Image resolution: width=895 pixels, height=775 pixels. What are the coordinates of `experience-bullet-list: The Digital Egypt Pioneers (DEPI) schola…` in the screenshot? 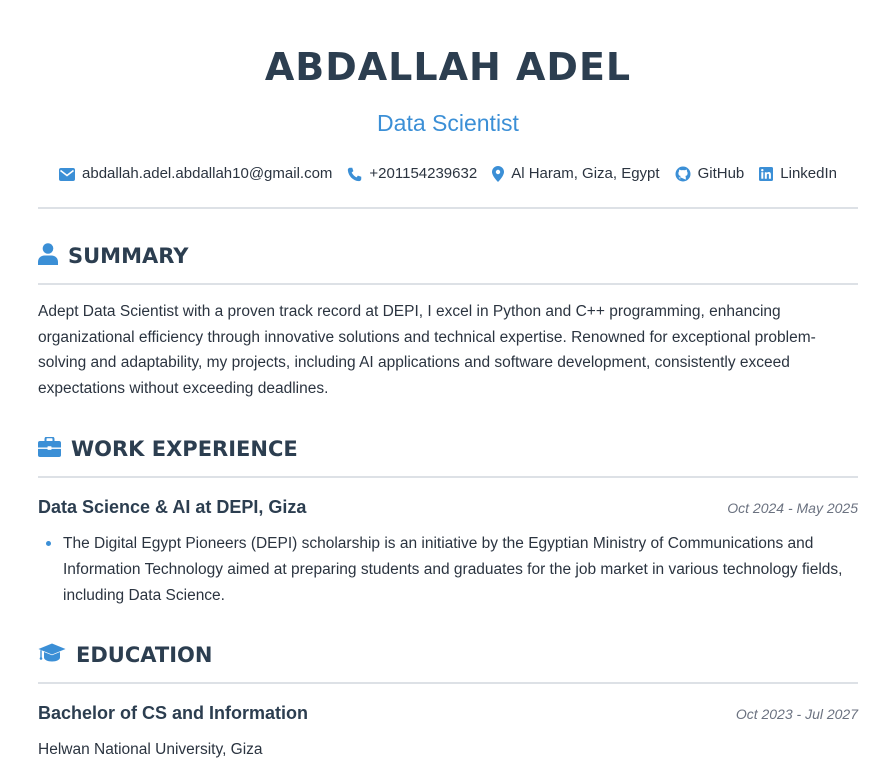 It's located at (448, 570).